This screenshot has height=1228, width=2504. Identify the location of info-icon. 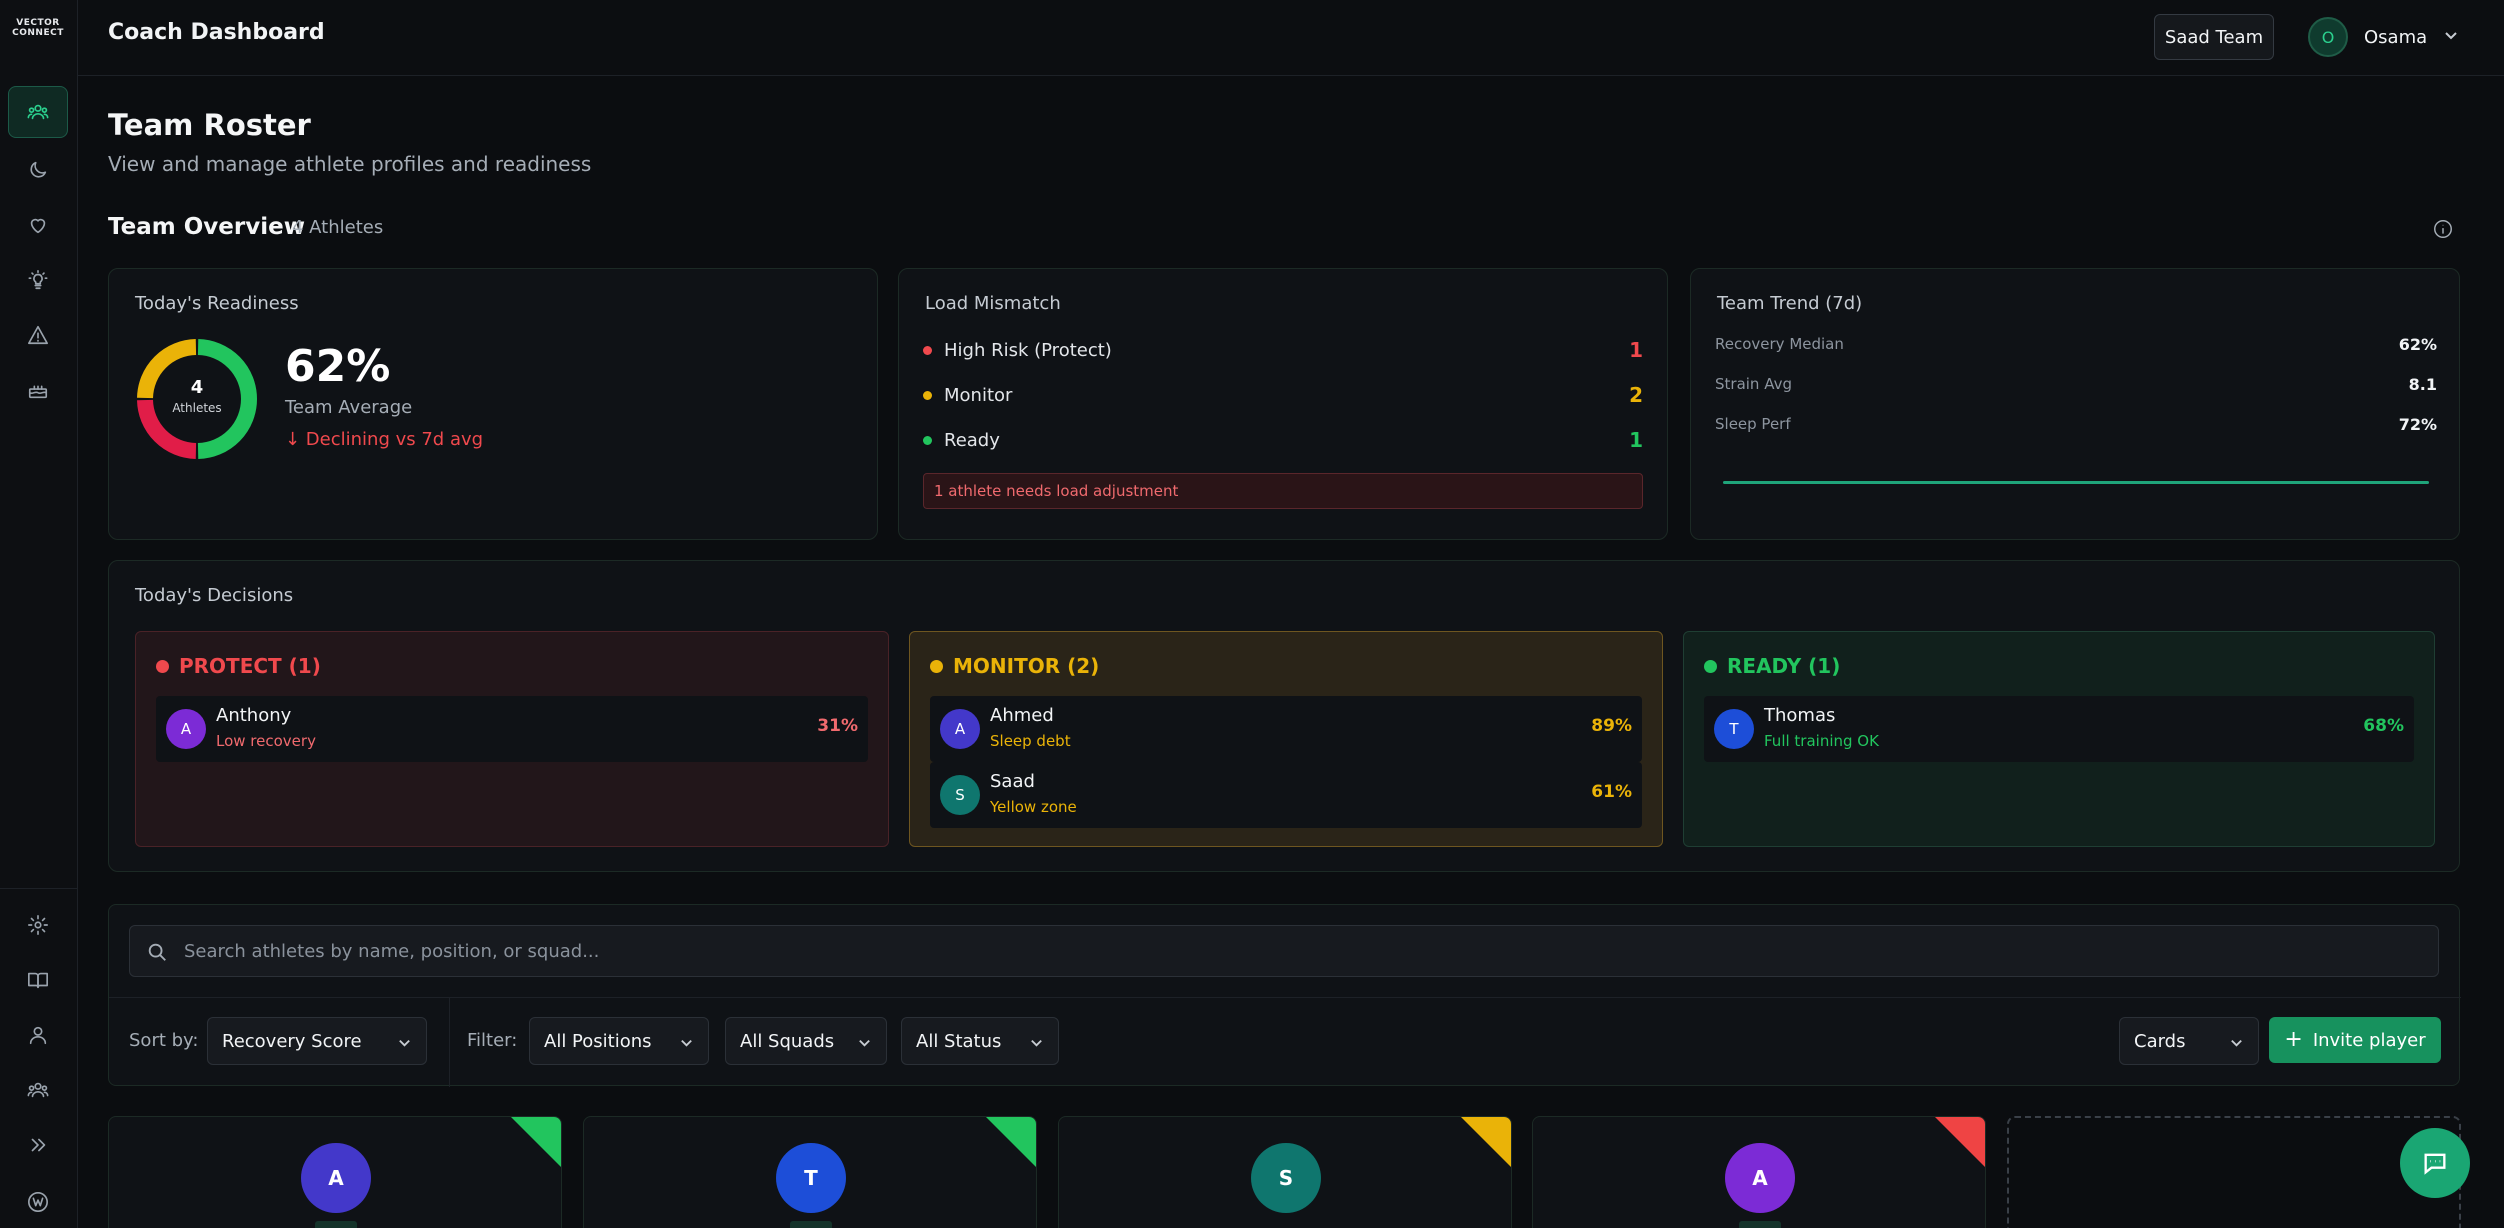
(2443, 229).